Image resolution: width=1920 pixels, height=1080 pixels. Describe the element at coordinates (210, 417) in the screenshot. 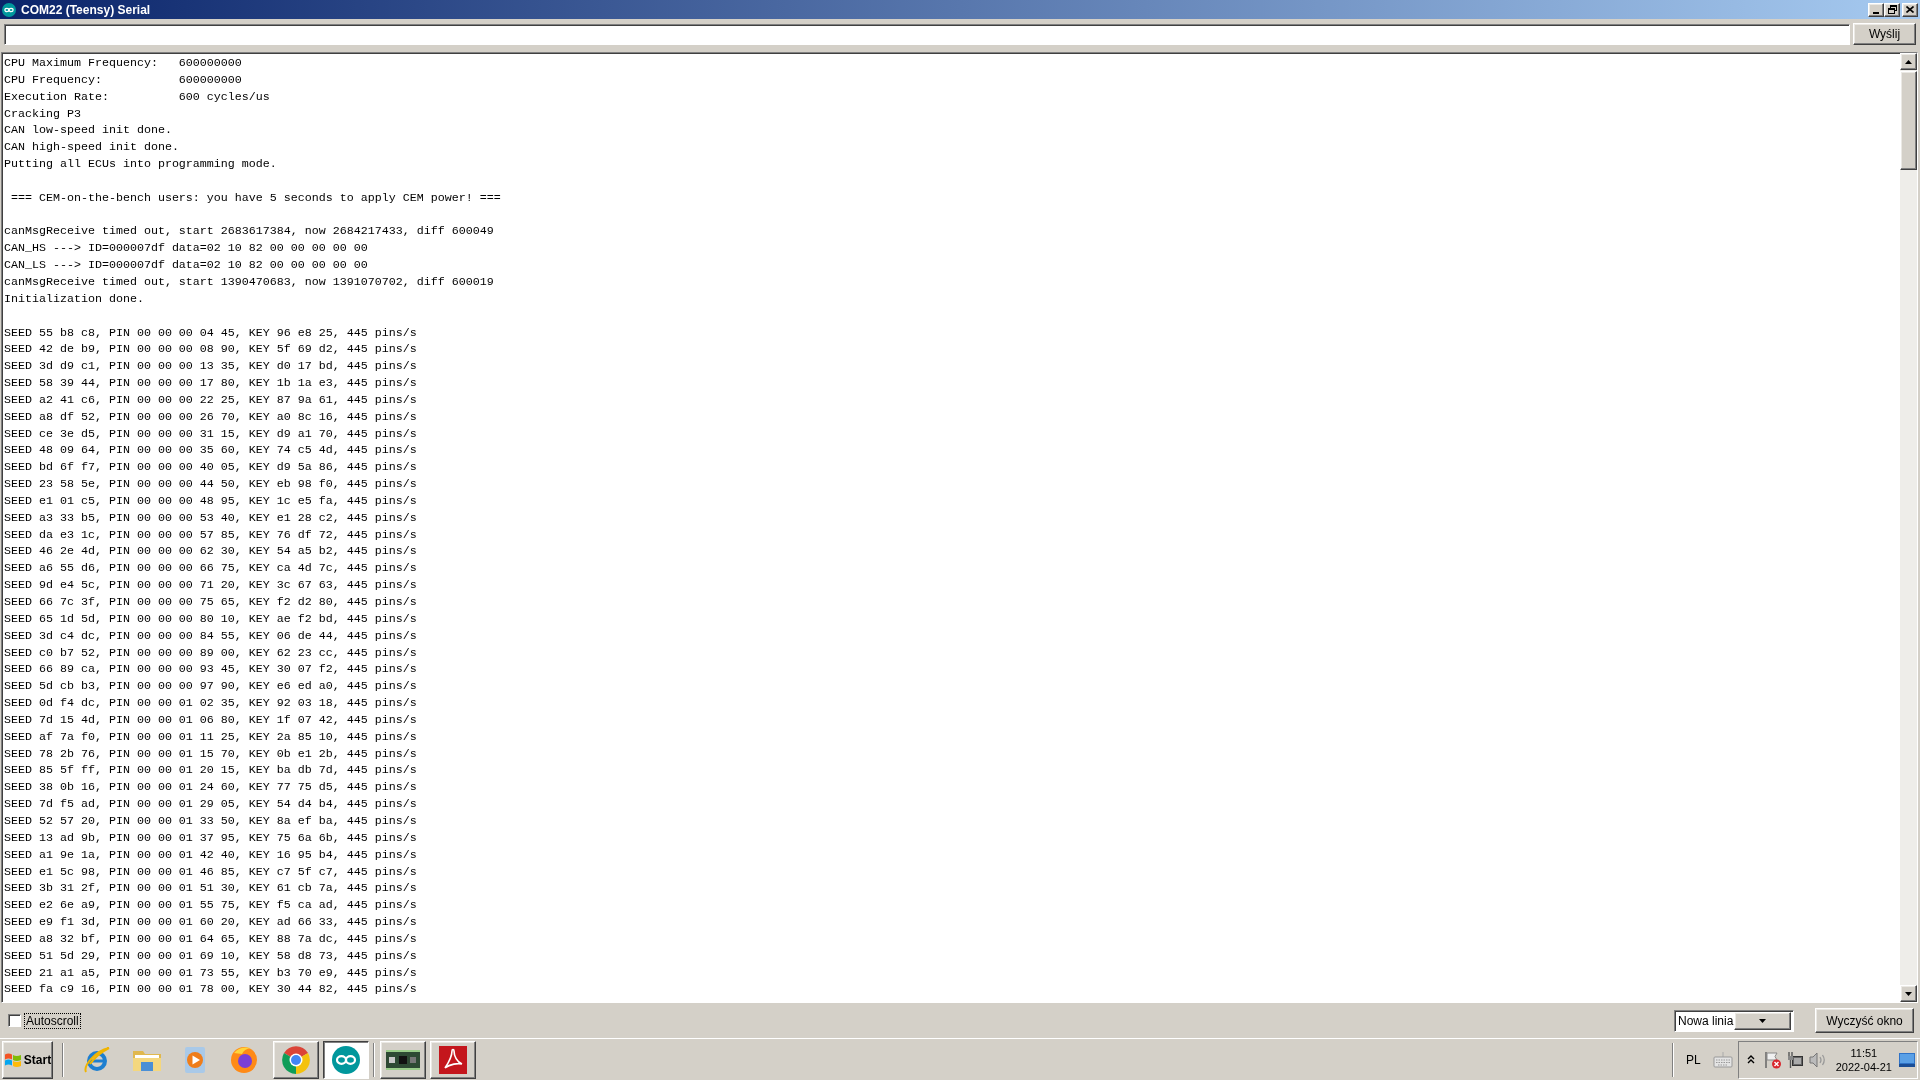

I see `output-line: SEED a8 df 52, PIN 00 00 00 26 70, KEY a0 8c 16, 445 pins/s` at that location.